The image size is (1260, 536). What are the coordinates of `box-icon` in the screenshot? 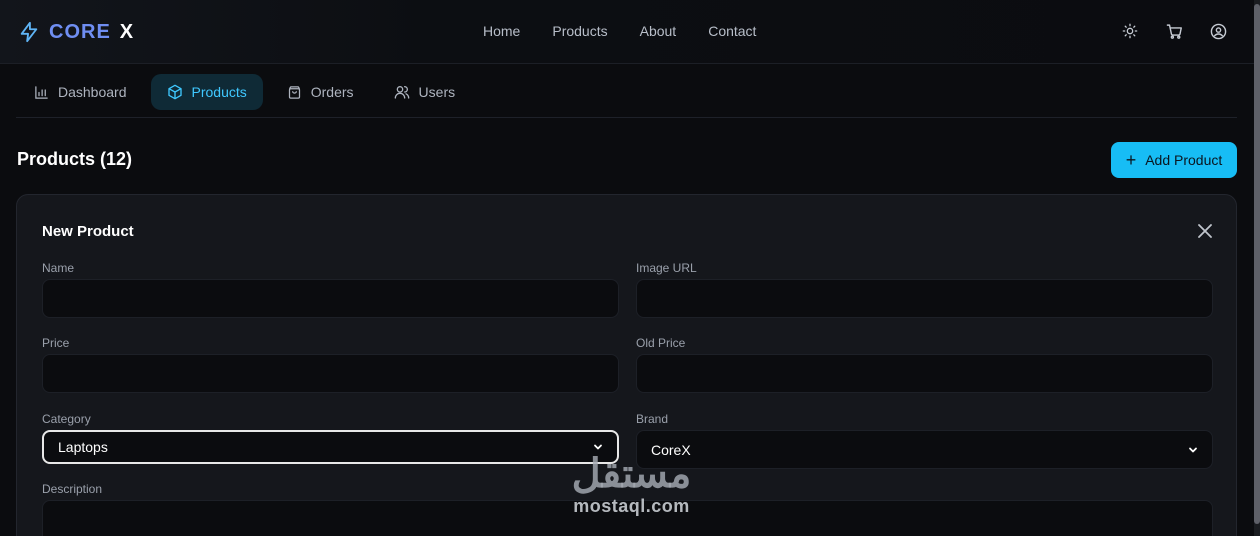 It's located at (174, 92).